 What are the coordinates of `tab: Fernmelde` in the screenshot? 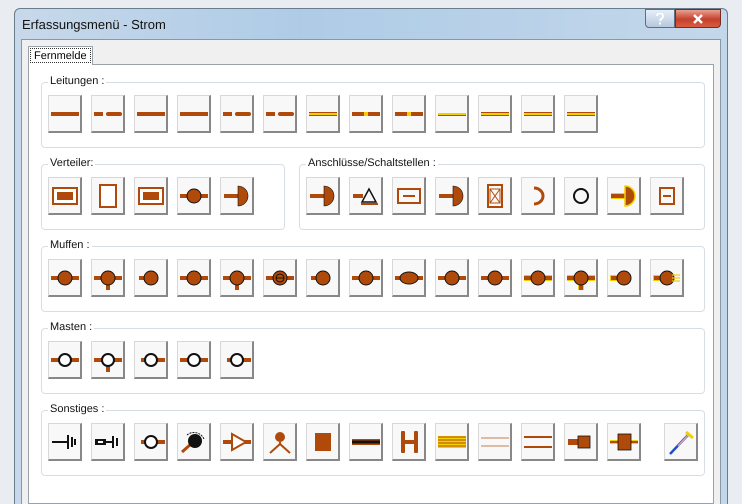 It's located at (60, 55).